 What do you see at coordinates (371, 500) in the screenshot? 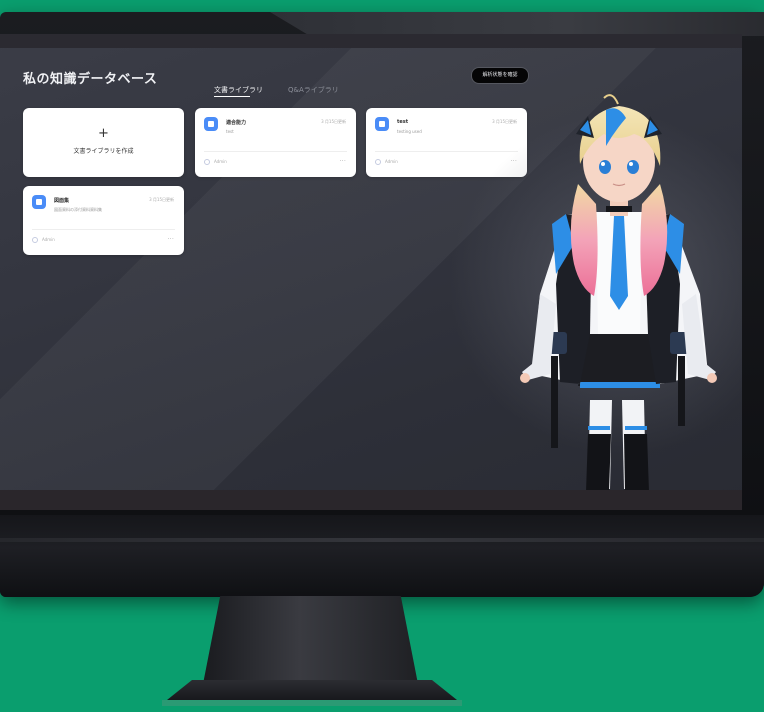
I see `screen-bottom-bar` at bounding box center [371, 500].